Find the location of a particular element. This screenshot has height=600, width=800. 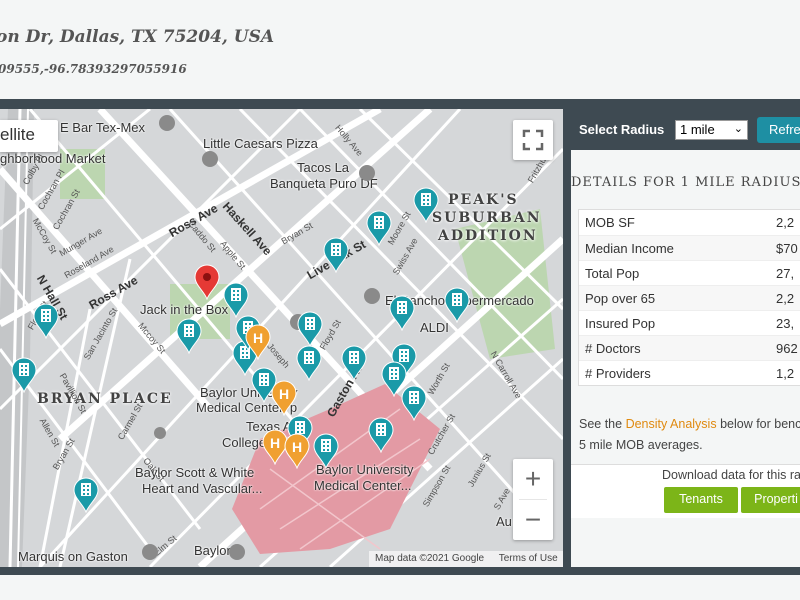

fullscreen-icon is located at coordinates (533, 140).